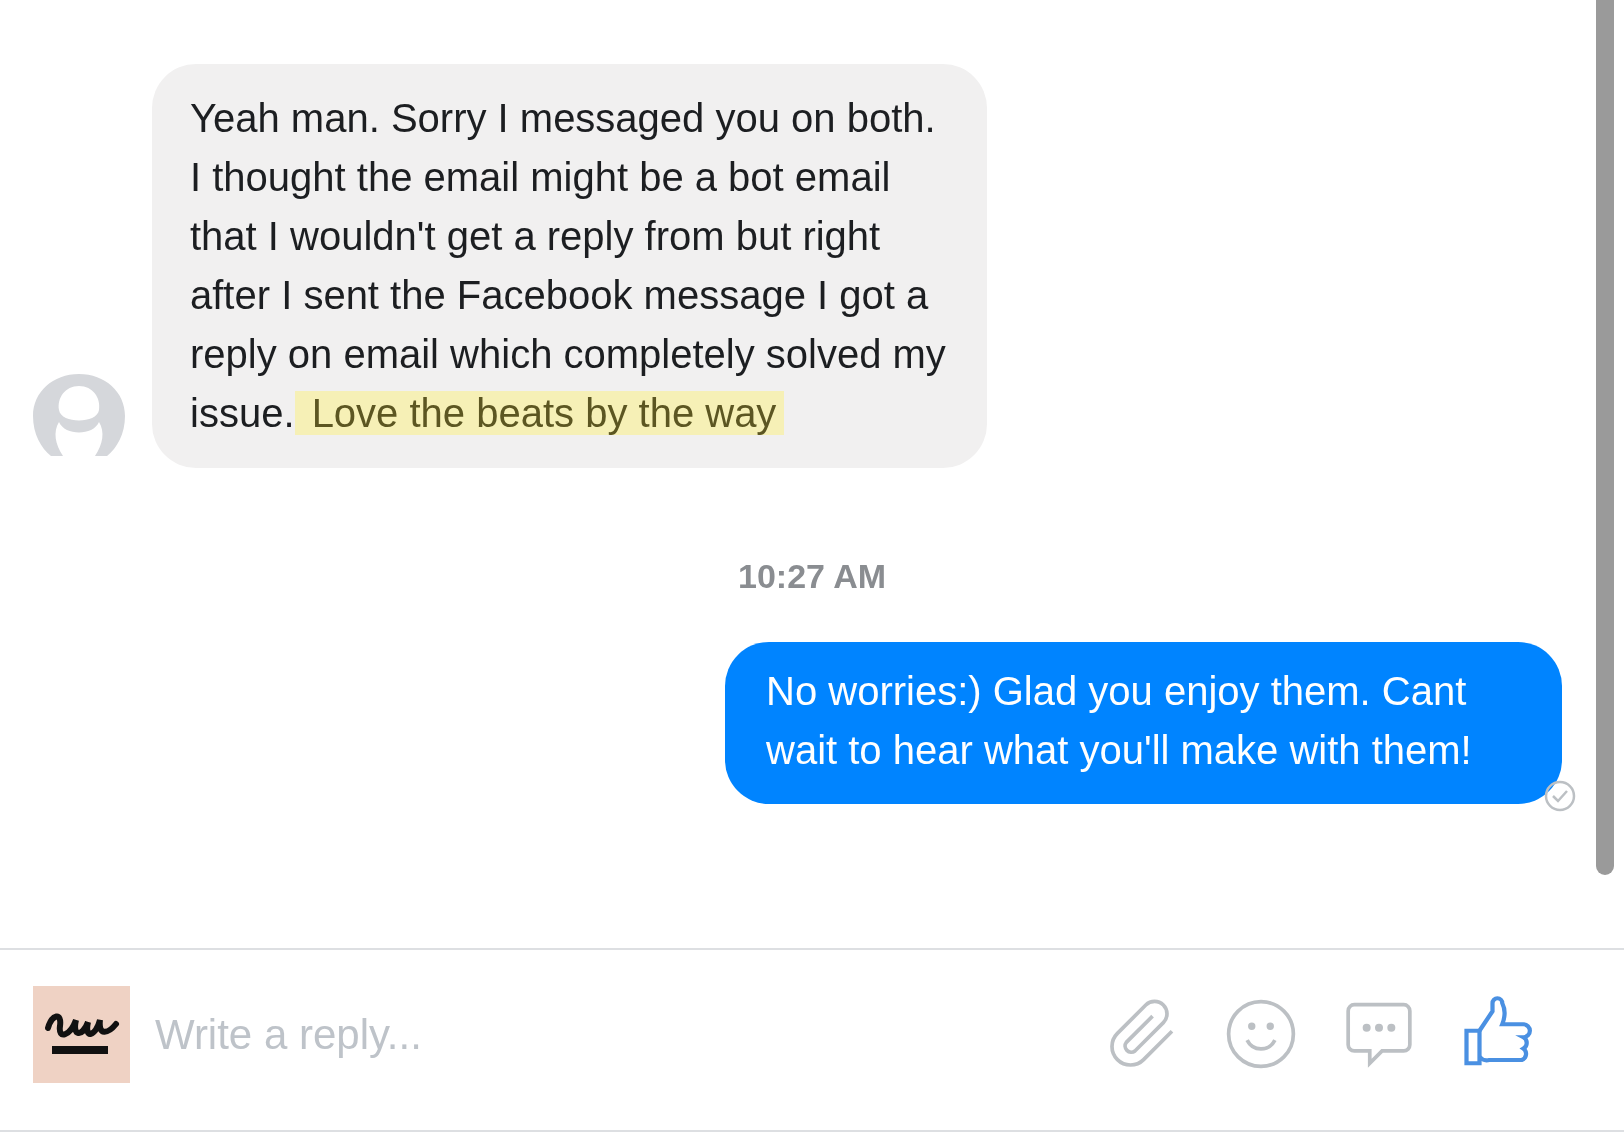  What do you see at coordinates (812, 576) in the screenshot?
I see `timestamp: 10:27 AM` at bounding box center [812, 576].